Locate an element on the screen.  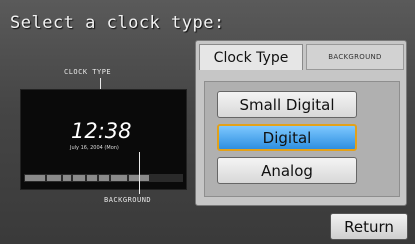
screen-title: Select a clock type: is located at coordinates (117, 23).